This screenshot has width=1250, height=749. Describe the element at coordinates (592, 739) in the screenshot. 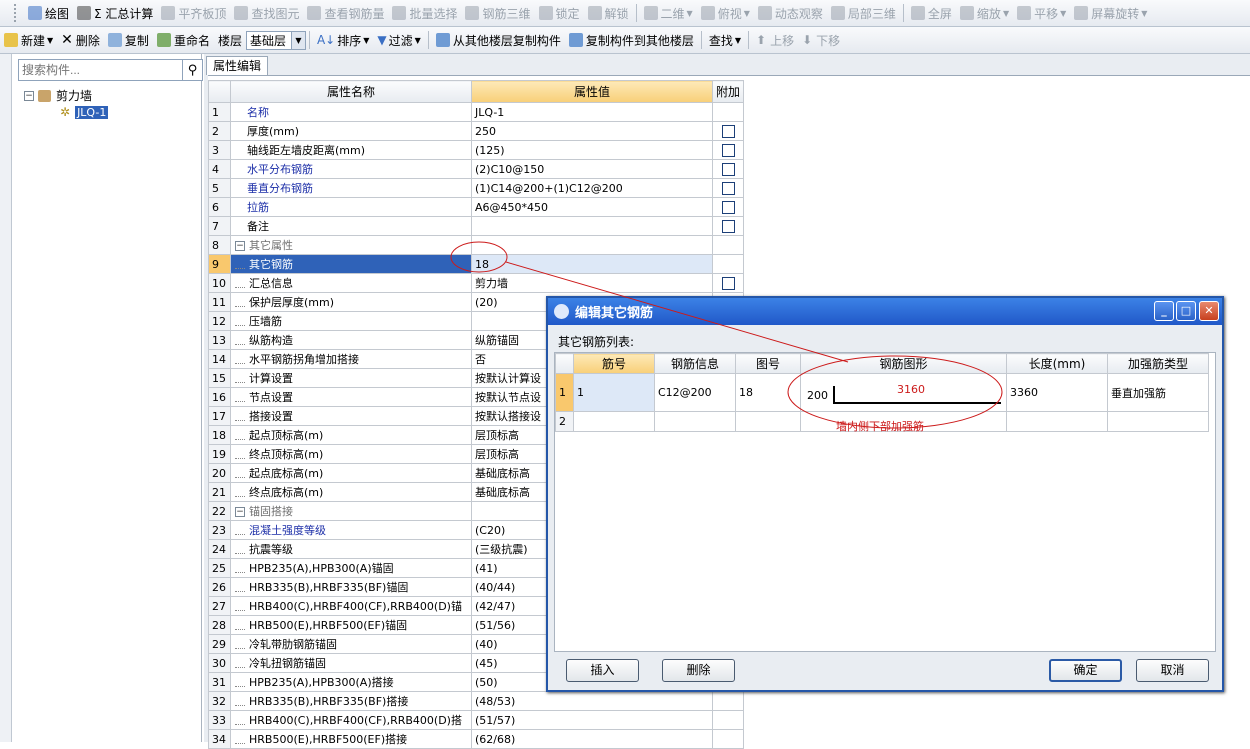

I see `property-value-cell: (62/68)` at that location.